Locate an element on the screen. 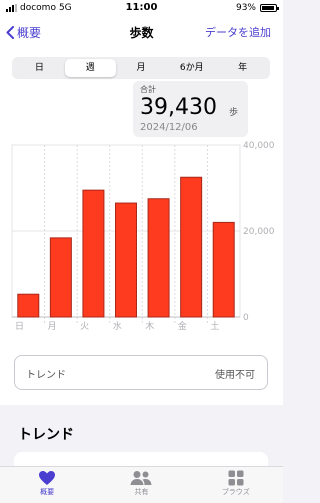 The image size is (320, 503). tab-summary: 概要 is located at coordinates (47, 485).